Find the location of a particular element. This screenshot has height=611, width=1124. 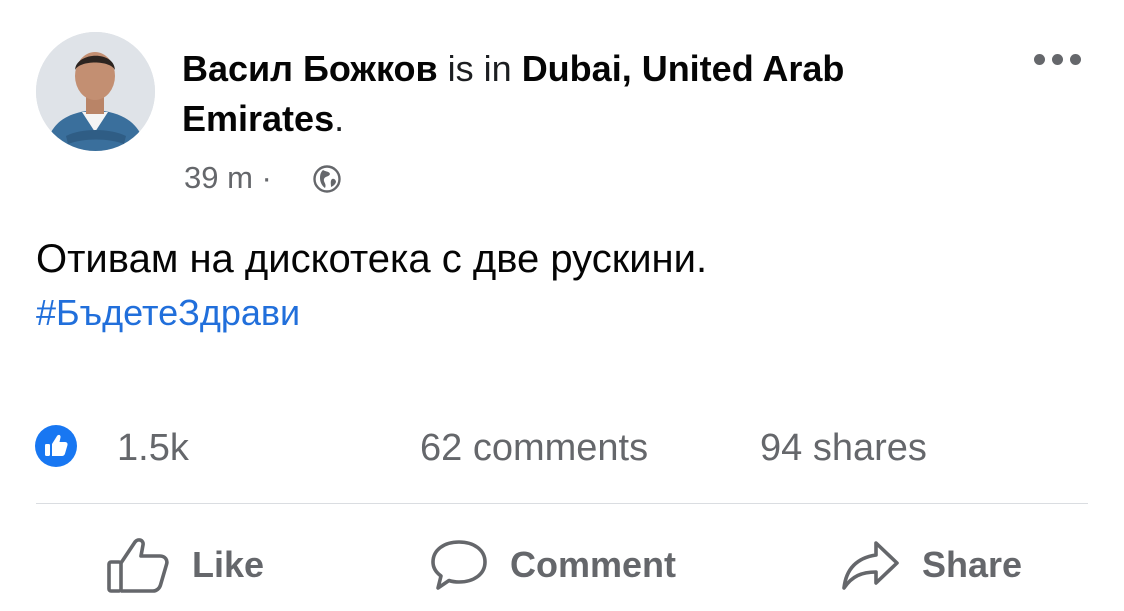

comment-button: Comment is located at coordinates (553, 565).